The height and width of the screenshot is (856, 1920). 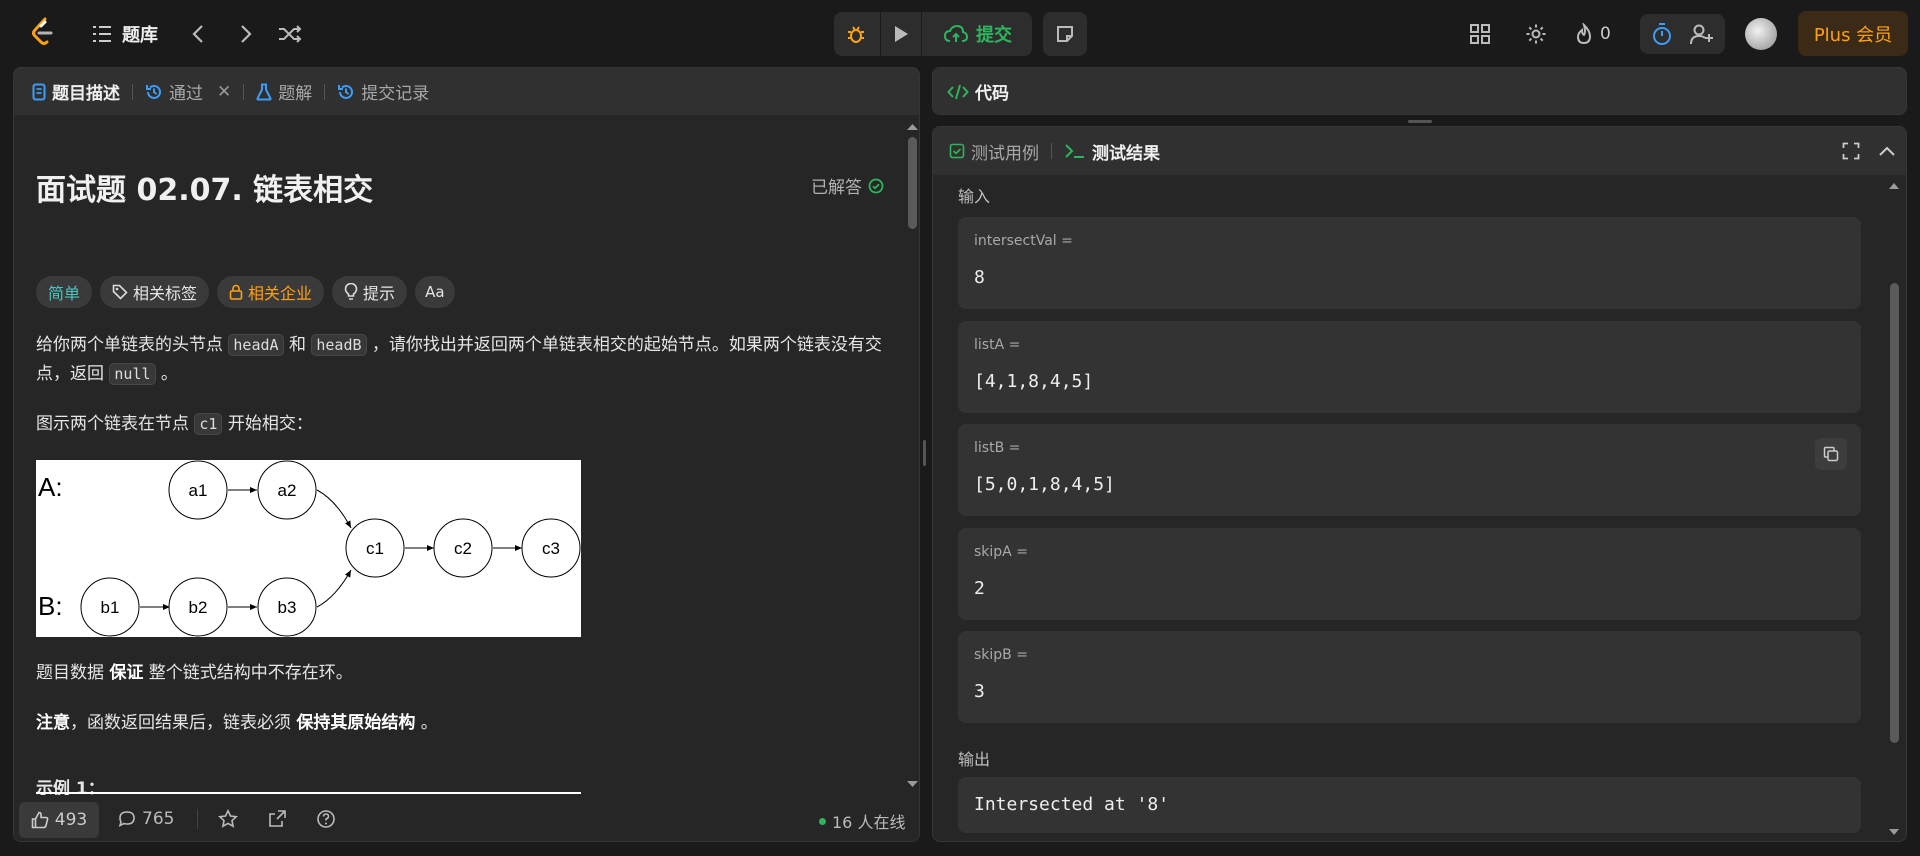 I want to click on close-tab-icon: ✕, so click(x=224, y=92).